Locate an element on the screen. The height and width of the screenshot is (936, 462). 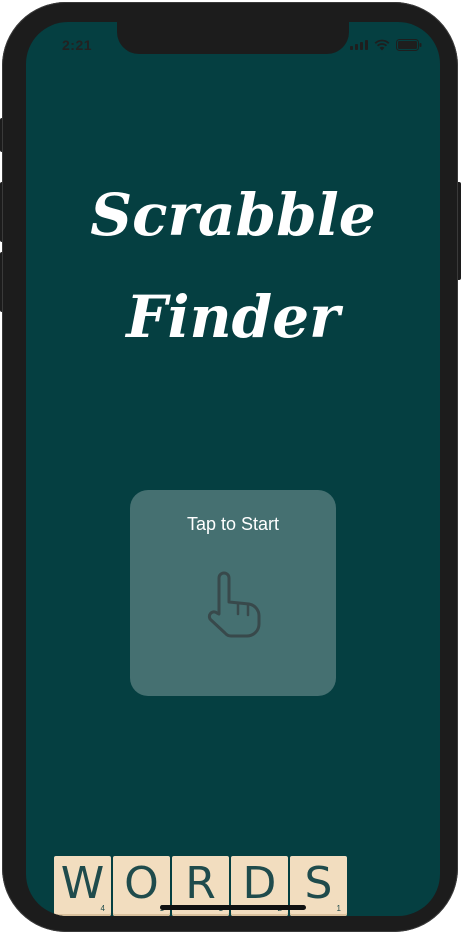
pointing-hand-icon is located at coordinates (234, 604).